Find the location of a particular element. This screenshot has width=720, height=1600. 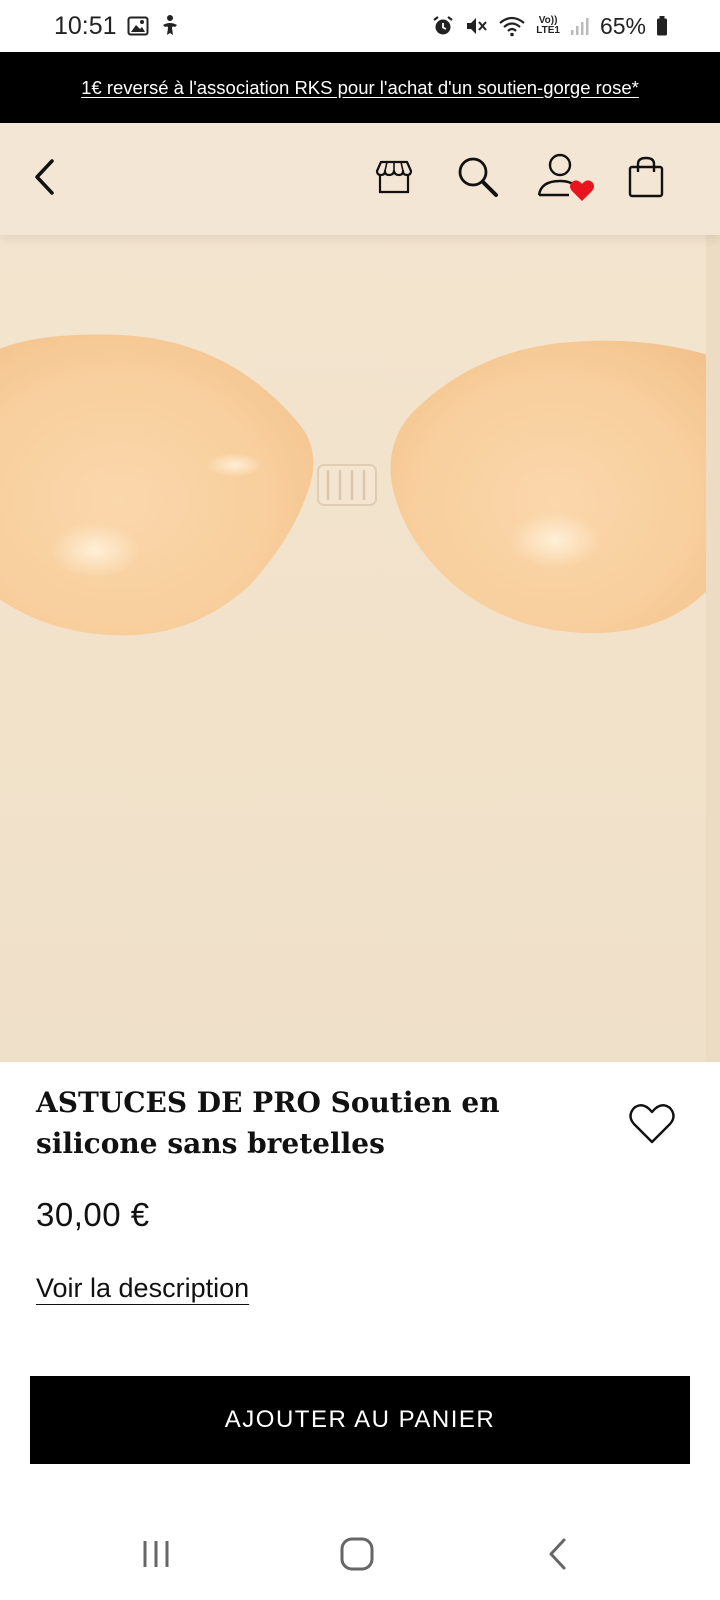

search-icon is located at coordinates (478, 179).